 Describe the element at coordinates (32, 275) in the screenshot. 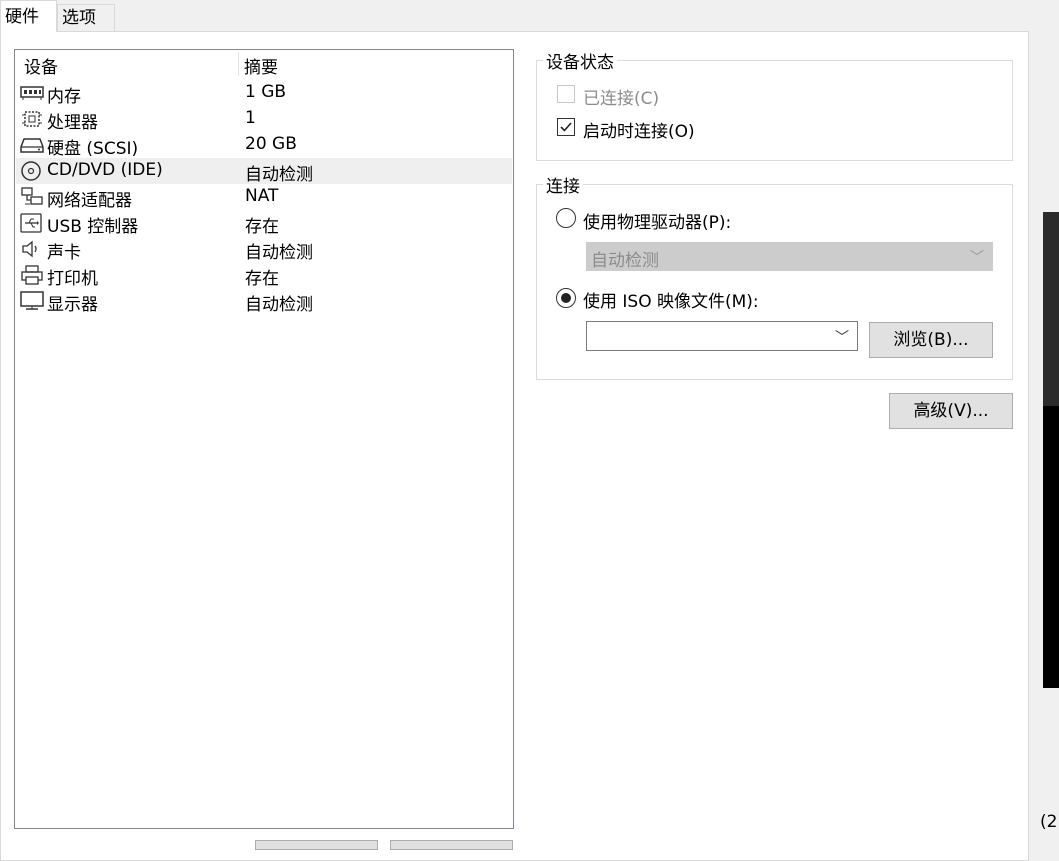

I see `printer-icon` at that location.